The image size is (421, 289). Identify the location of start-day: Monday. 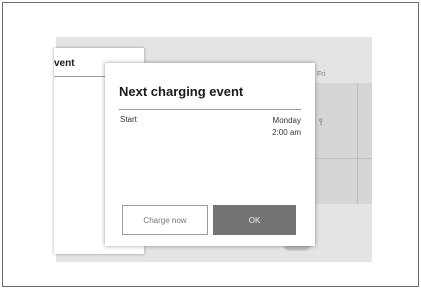
(286, 120).